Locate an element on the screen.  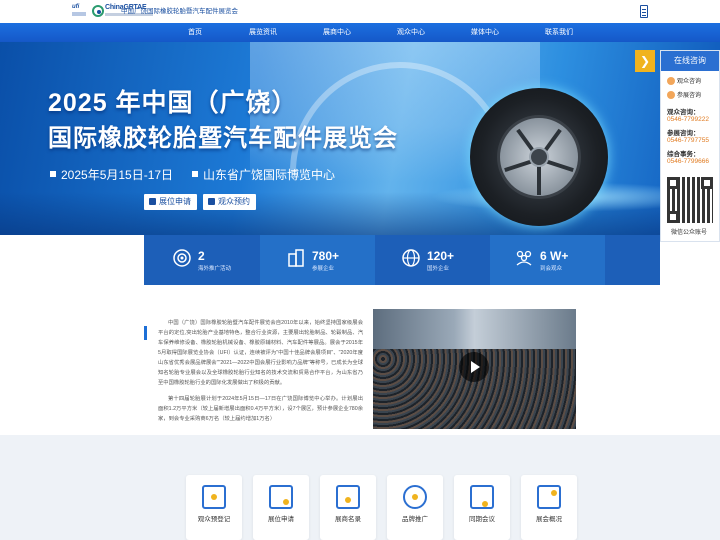
service-label: 综合事务： is located at coordinates (683, 154).